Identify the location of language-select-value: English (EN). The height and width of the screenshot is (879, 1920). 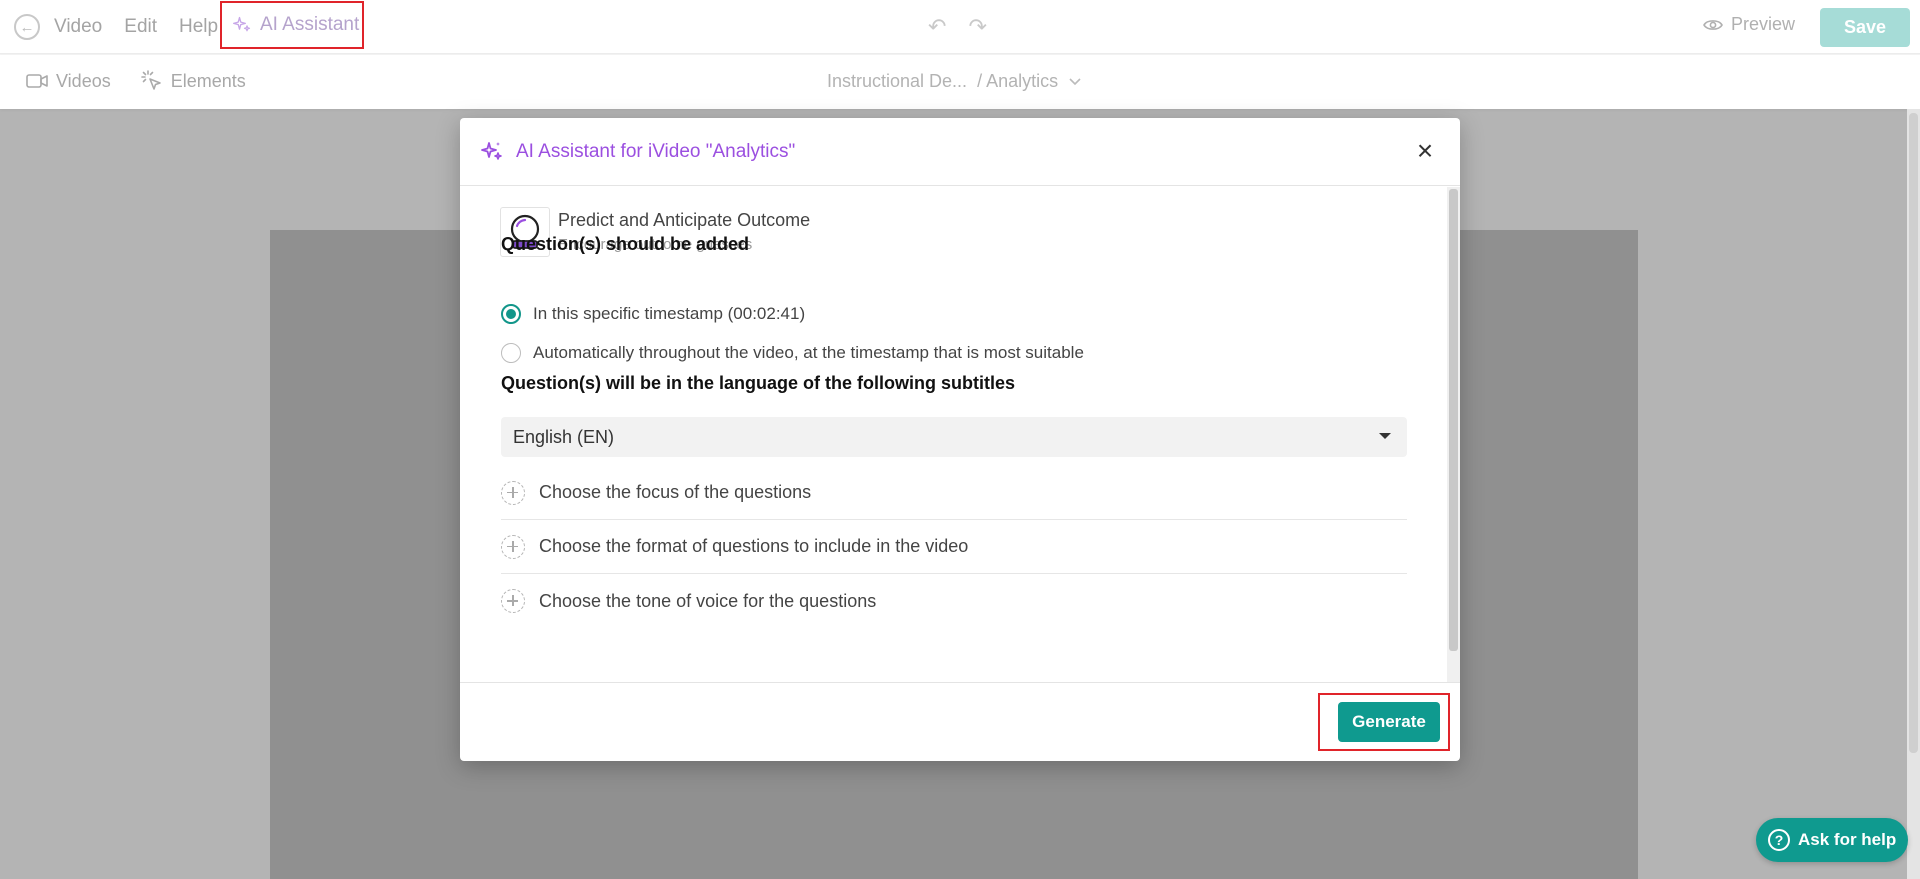
(564, 436).